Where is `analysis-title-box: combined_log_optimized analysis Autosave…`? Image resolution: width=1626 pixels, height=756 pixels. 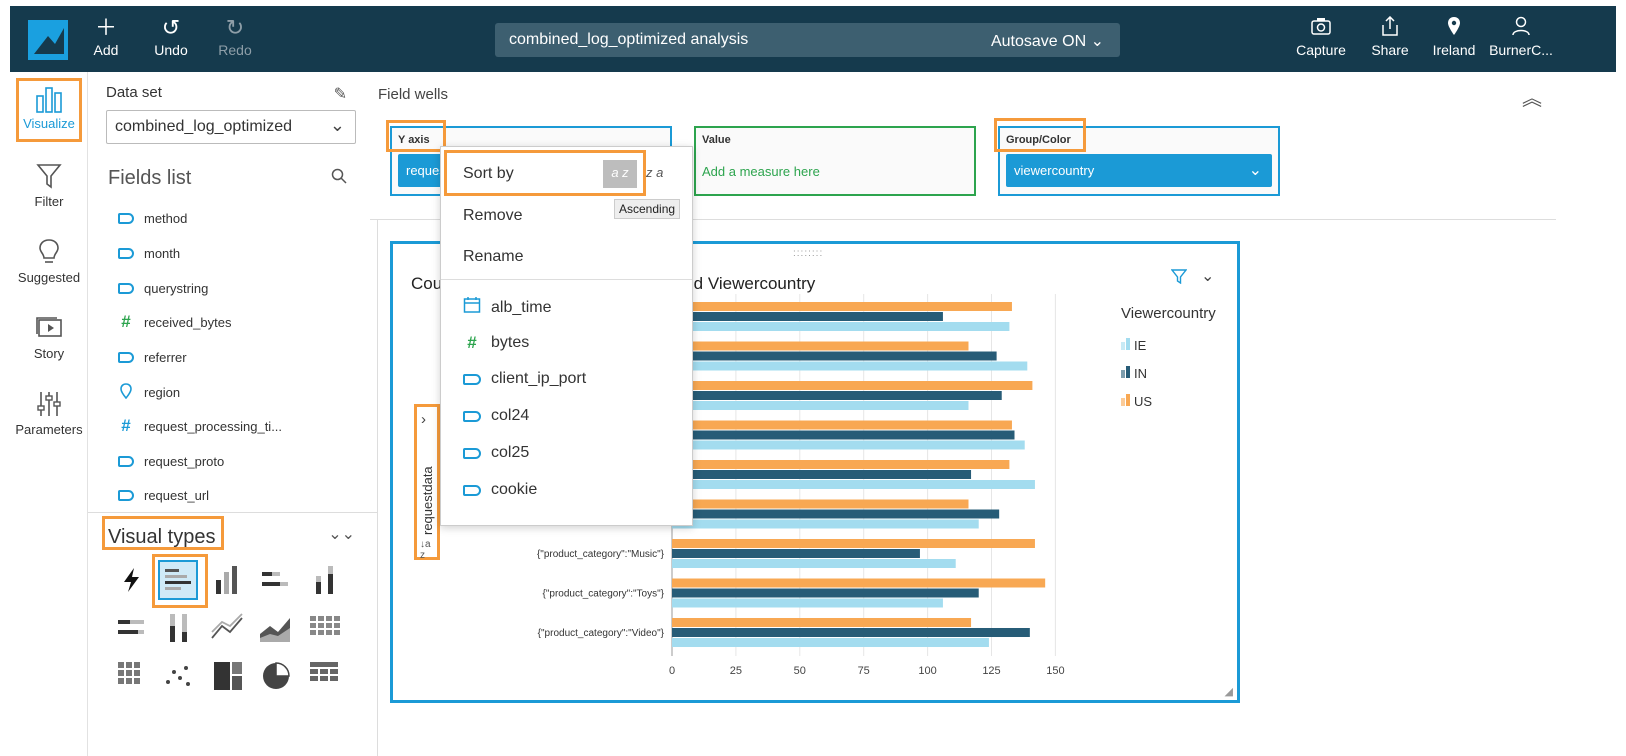 analysis-title-box: combined_log_optimized analysis Autosave… is located at coordinates (807, 40).